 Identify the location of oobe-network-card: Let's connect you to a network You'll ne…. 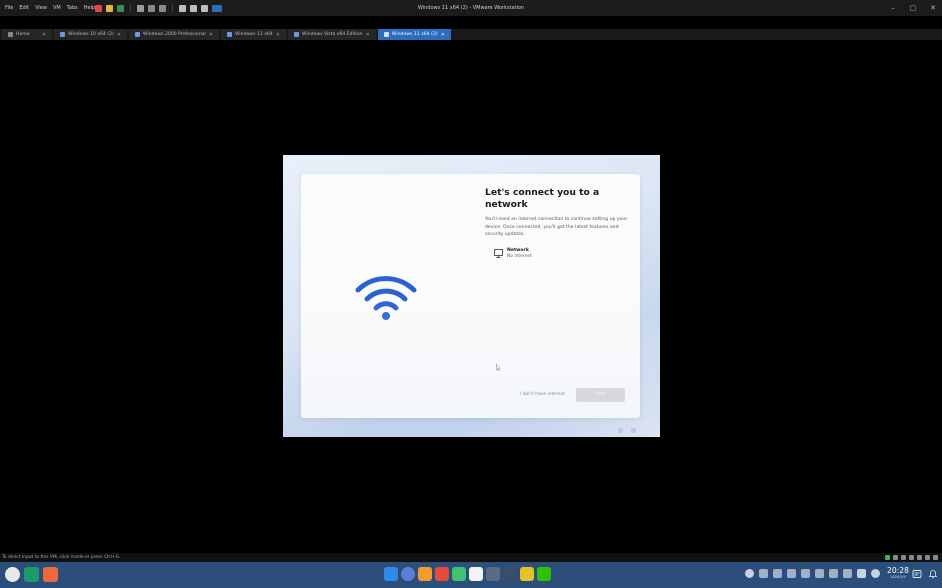
(470, 296).